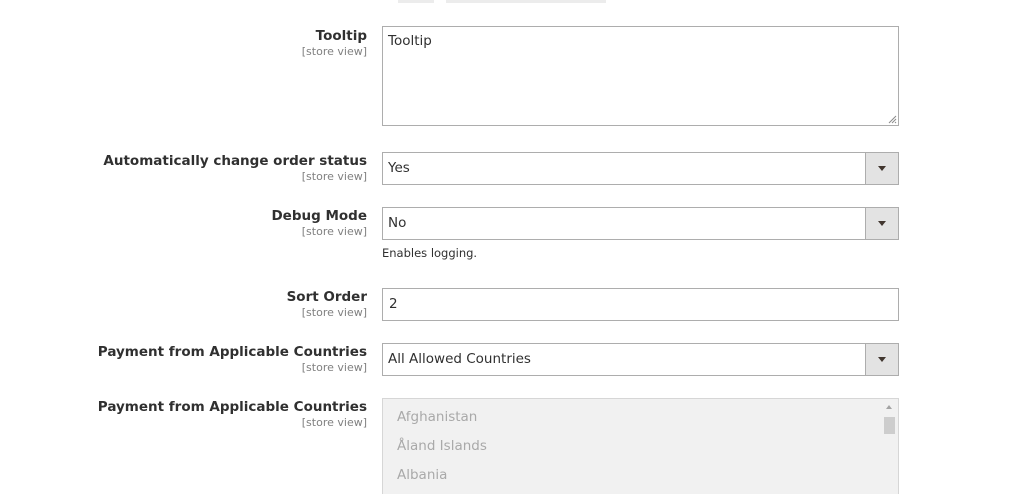 This screenshot has height=494, width=1024. What do you see at coordinates (442, 446) in the screenshot?
I see `list-item: Åland Islands` at bounding box center [442, 446].